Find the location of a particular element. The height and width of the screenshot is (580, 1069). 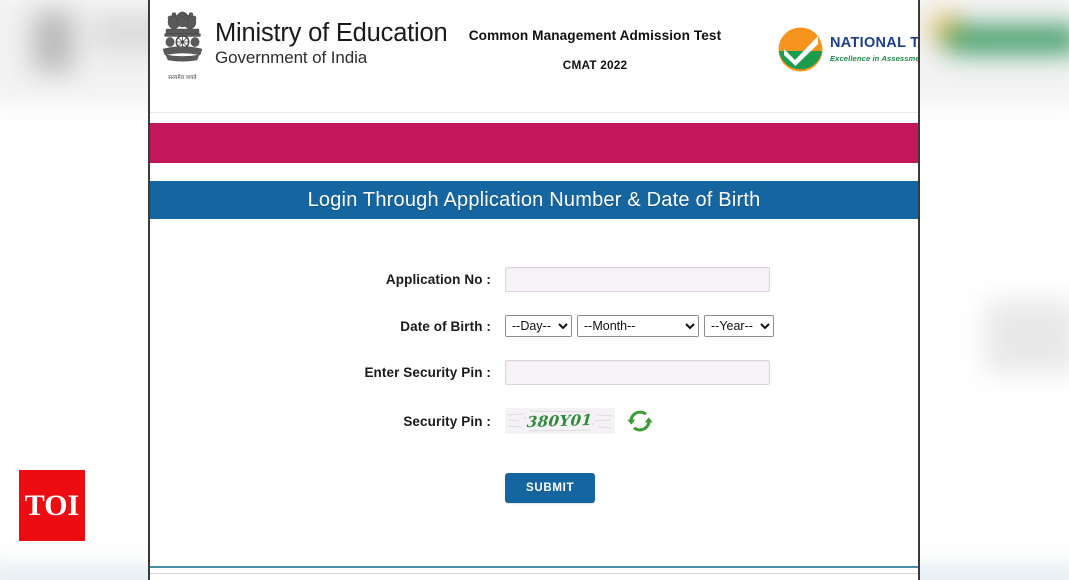

government-name: Government of India is located at coordinates (291, 57).